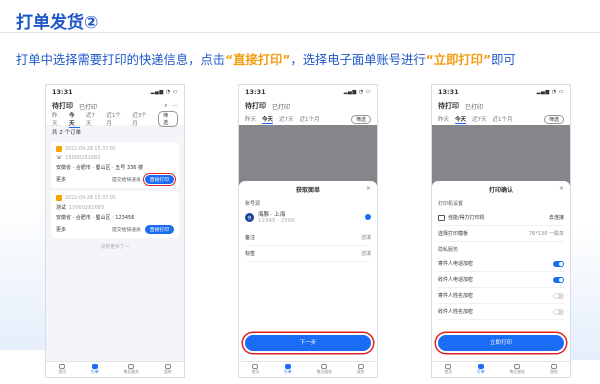 The height and width of the screenshot is (384, 600). What do you see at coordinates (368, 217) in the screenshot?
I see `selected-check-icon` at bounding box center [368, 217].